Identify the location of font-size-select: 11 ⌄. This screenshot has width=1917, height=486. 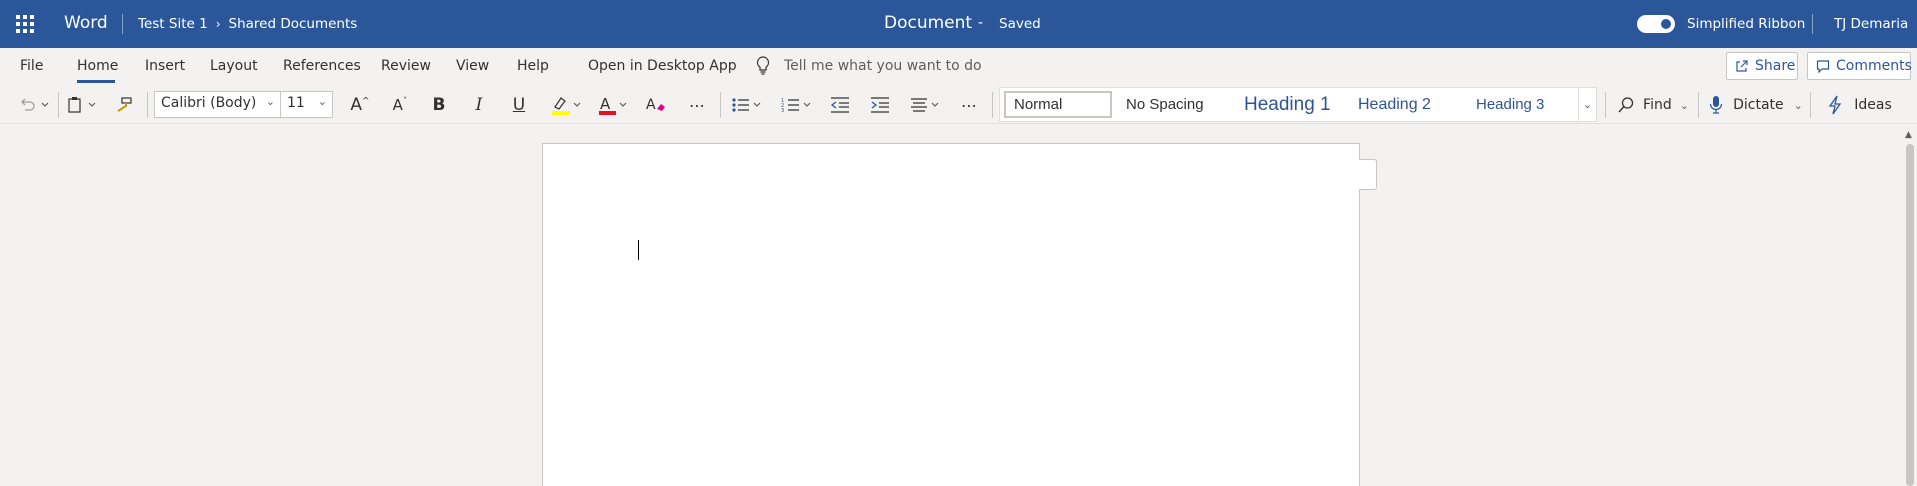
(306, 104).